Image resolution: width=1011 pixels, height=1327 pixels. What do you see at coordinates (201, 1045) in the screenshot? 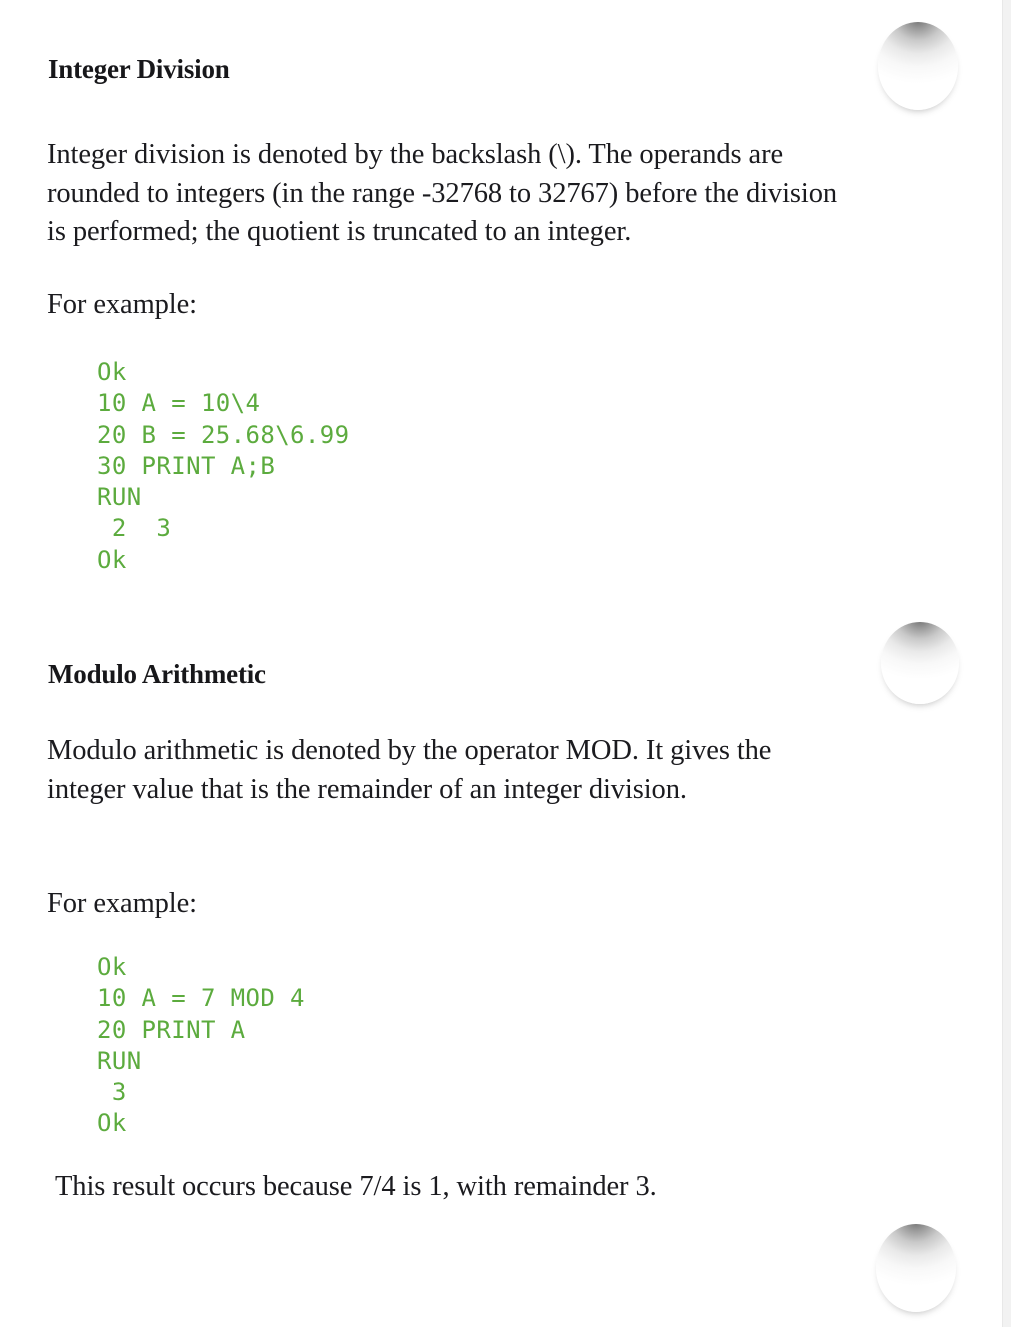
I see `code-block-modulo-arithmetic: Ok 10 A = 7 MOD 4 20 PRINT A RUN 3 Ok` at bounding box center [201, 1045].